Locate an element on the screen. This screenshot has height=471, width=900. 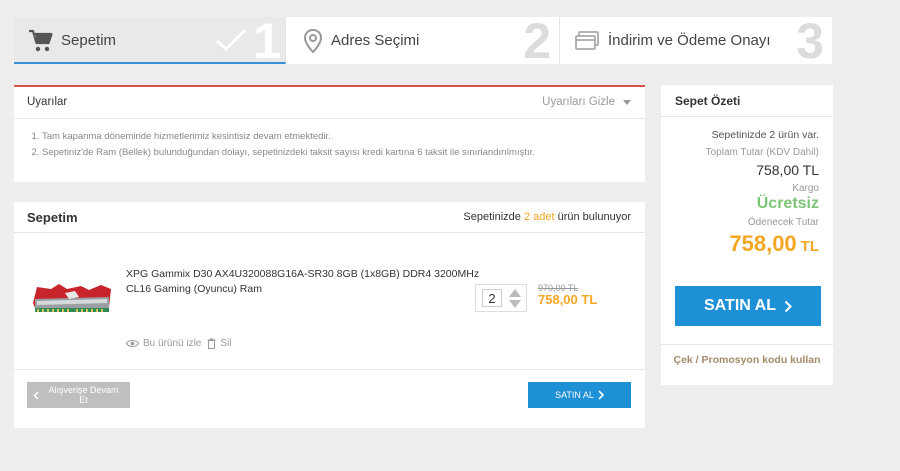
payable-amount: 758,00 TL is located at coordinates (774, 244).